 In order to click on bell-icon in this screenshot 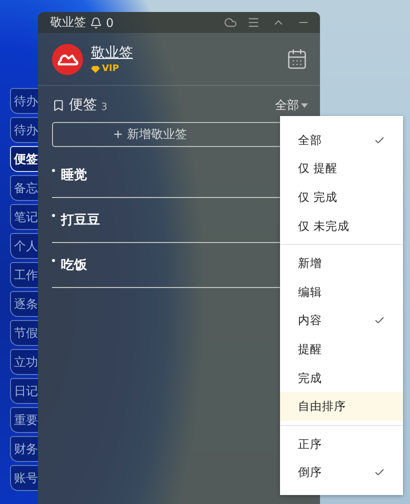, I will do `click(96, 22)`.